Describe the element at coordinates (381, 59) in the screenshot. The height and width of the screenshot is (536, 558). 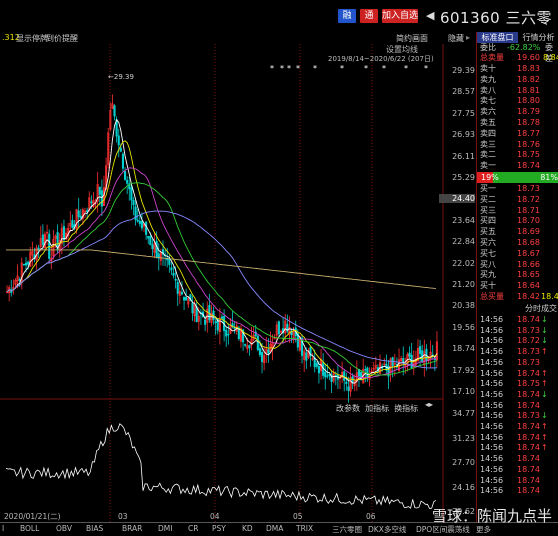
I see `date-range-label: 2019/8/14~2020/6/22 (207日)` at that location.